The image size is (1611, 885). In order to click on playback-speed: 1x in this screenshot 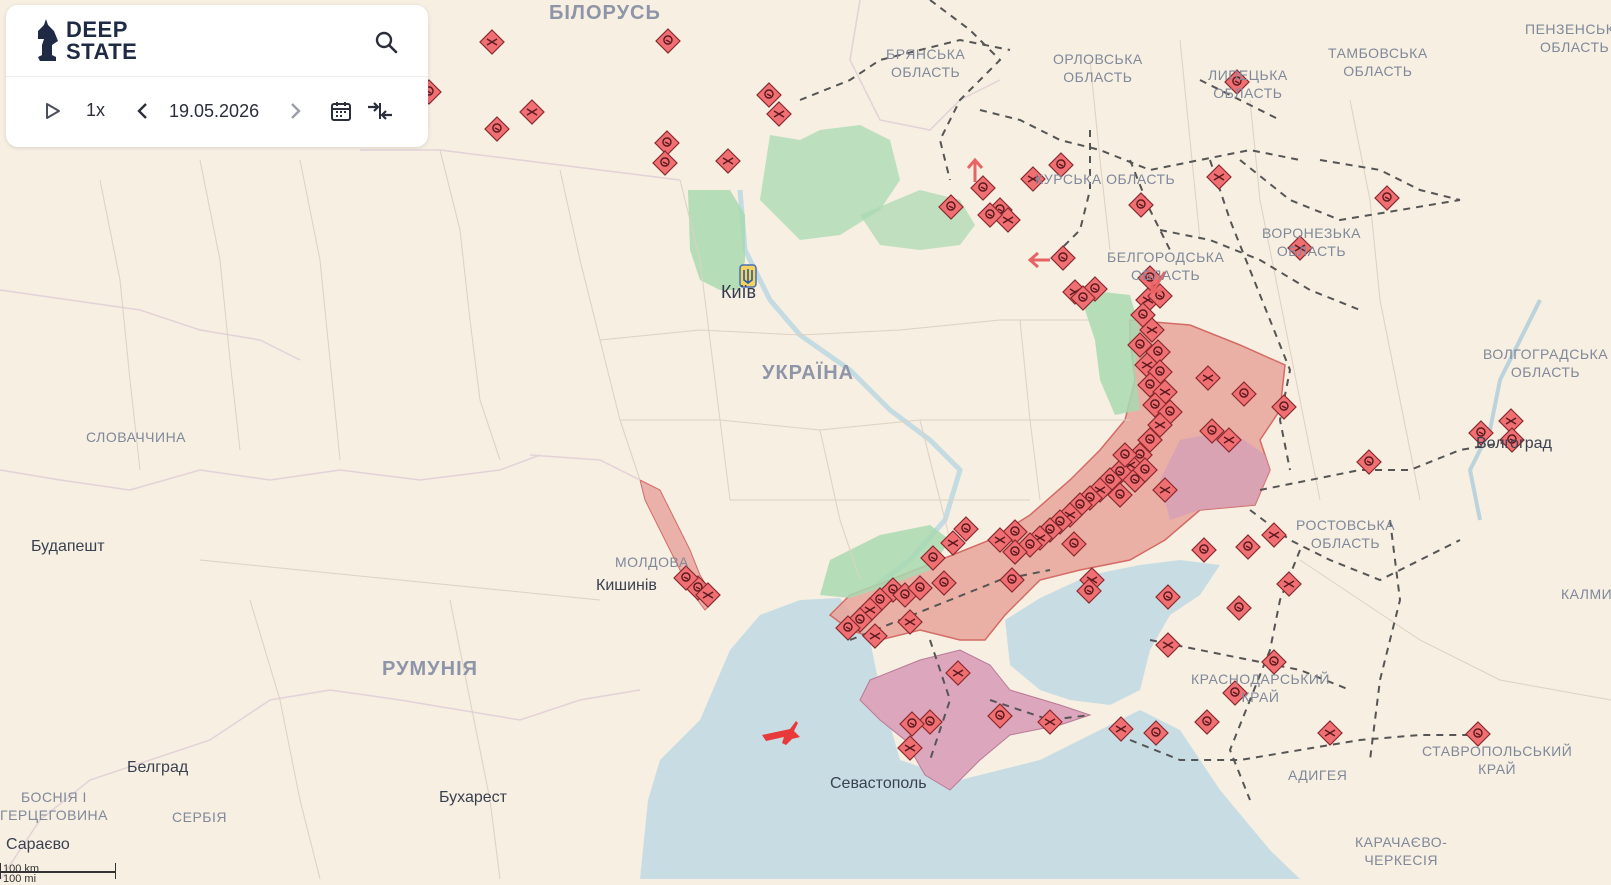, I will do `click(95, 110)`.